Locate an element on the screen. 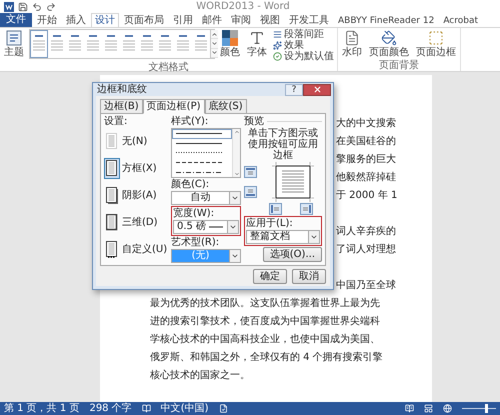 The image size is (500, 415). document-text: 擎服务的巨大 is located at coordinates (366, 159).